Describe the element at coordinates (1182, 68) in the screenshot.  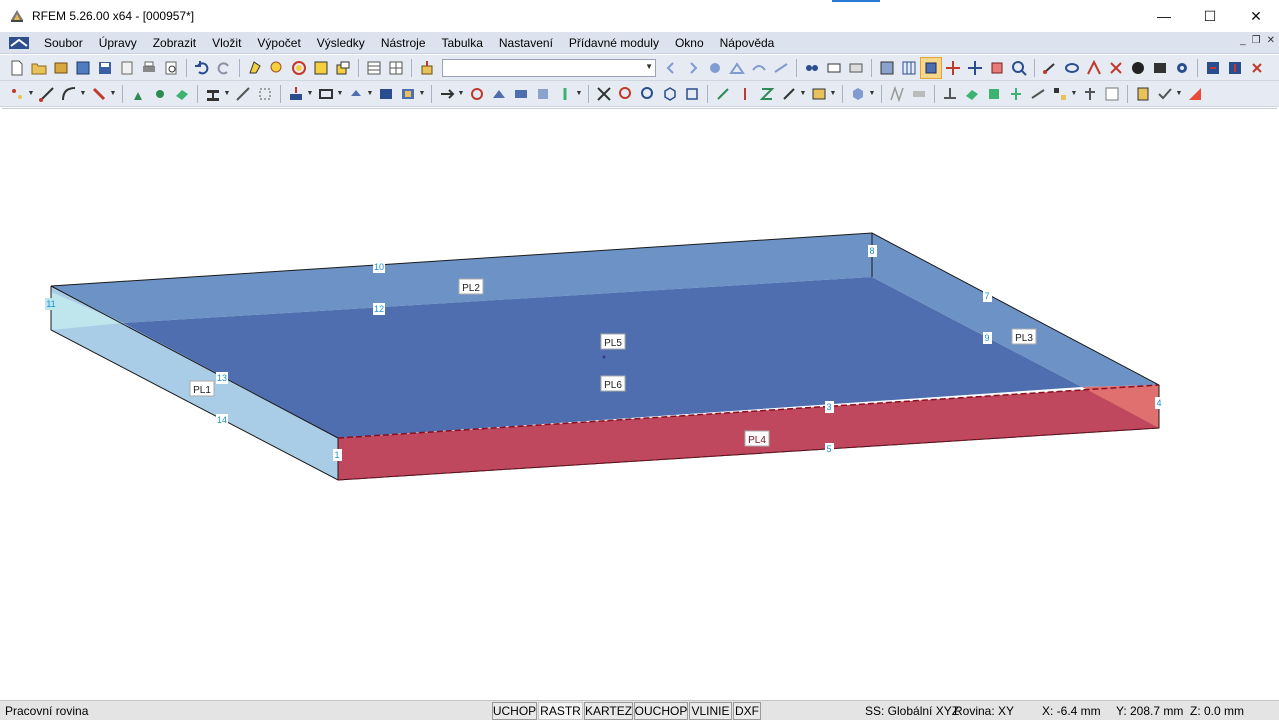
I see `settings-icon` at that location.